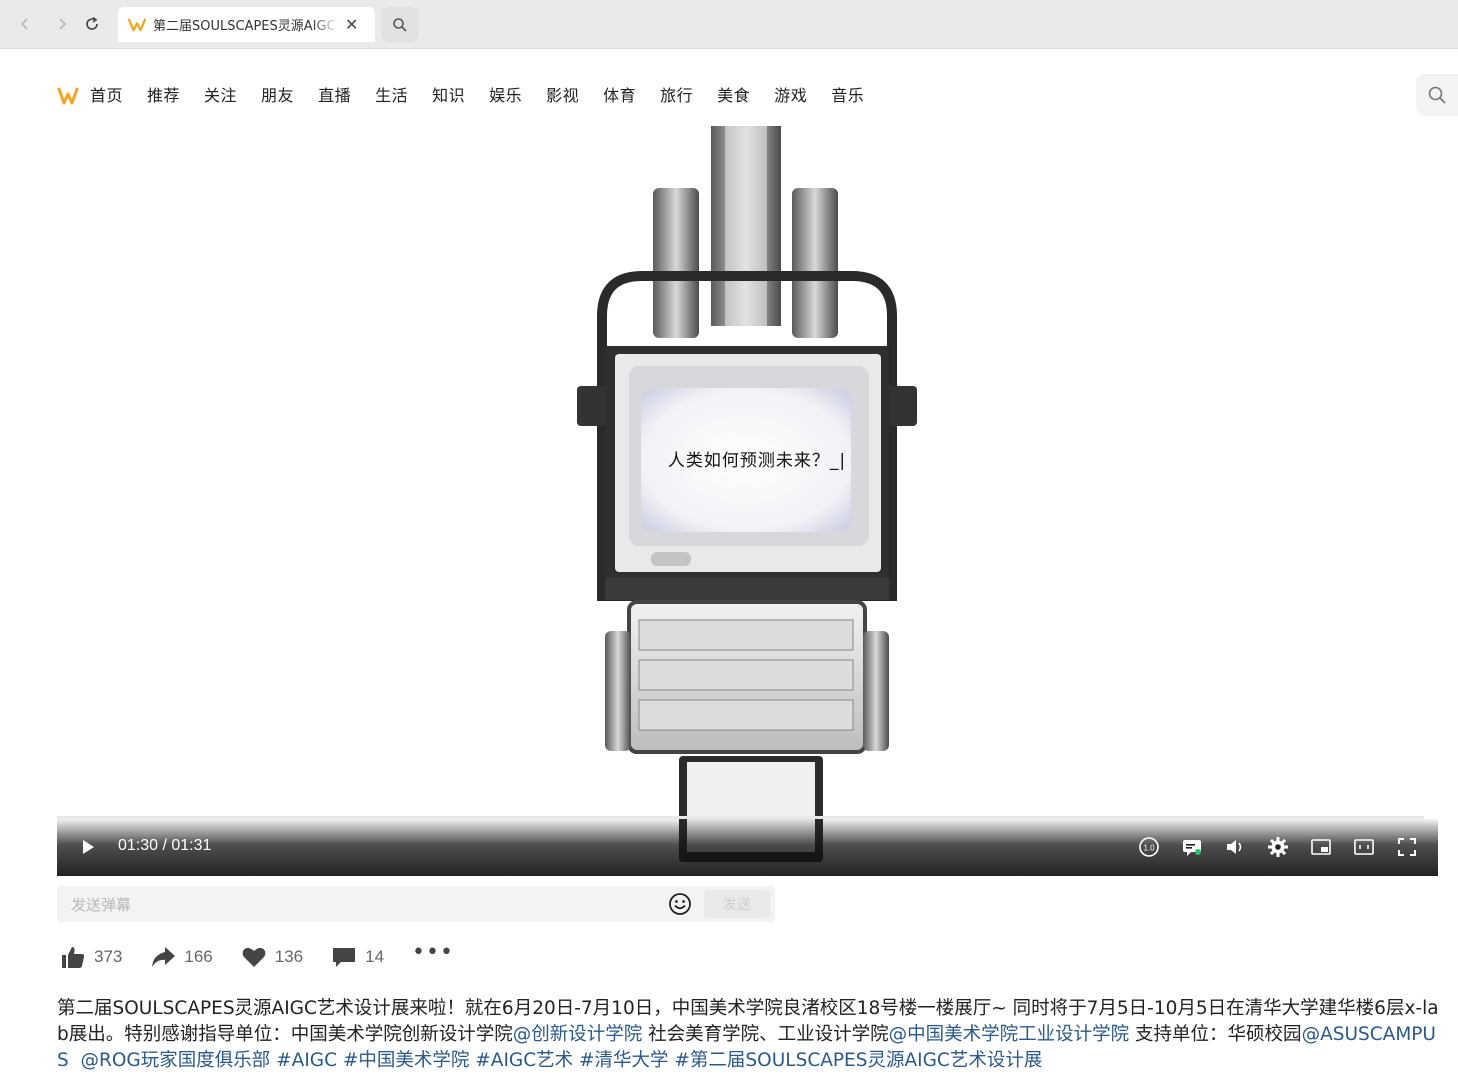 The width and height of the screenshot is (1458, 1080). What do you see at coordinates (505, 96) in the screenshot?
I see `nav-item-entertainment: 娱乐` at bounding box center [505, 96].